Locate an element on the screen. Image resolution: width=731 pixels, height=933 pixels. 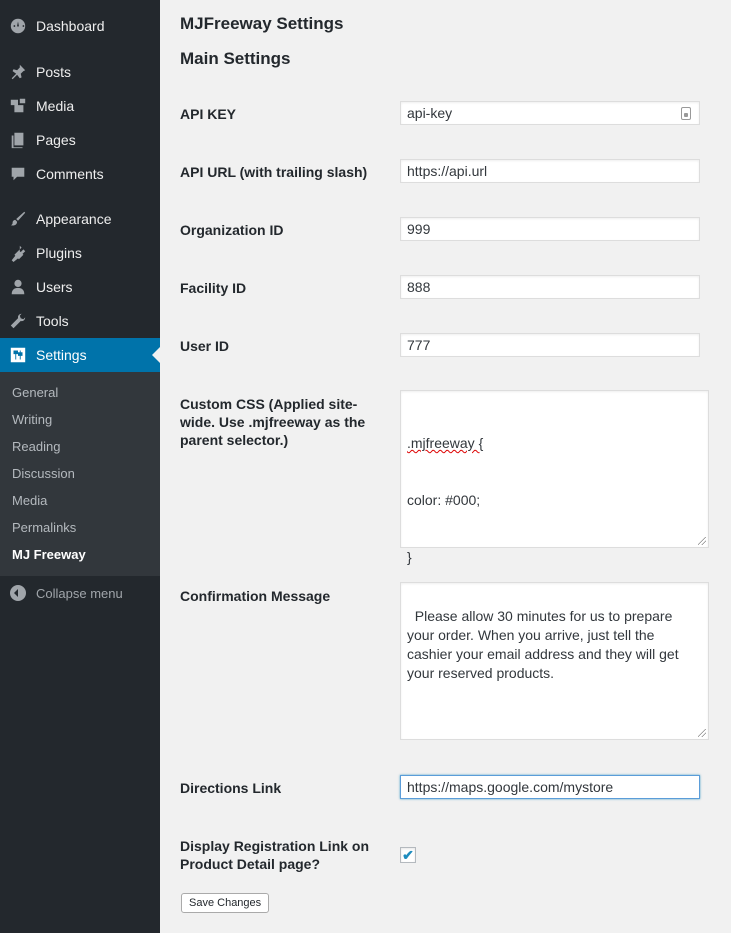
menu-item-label: Comments is located at coordinates (70, 174).